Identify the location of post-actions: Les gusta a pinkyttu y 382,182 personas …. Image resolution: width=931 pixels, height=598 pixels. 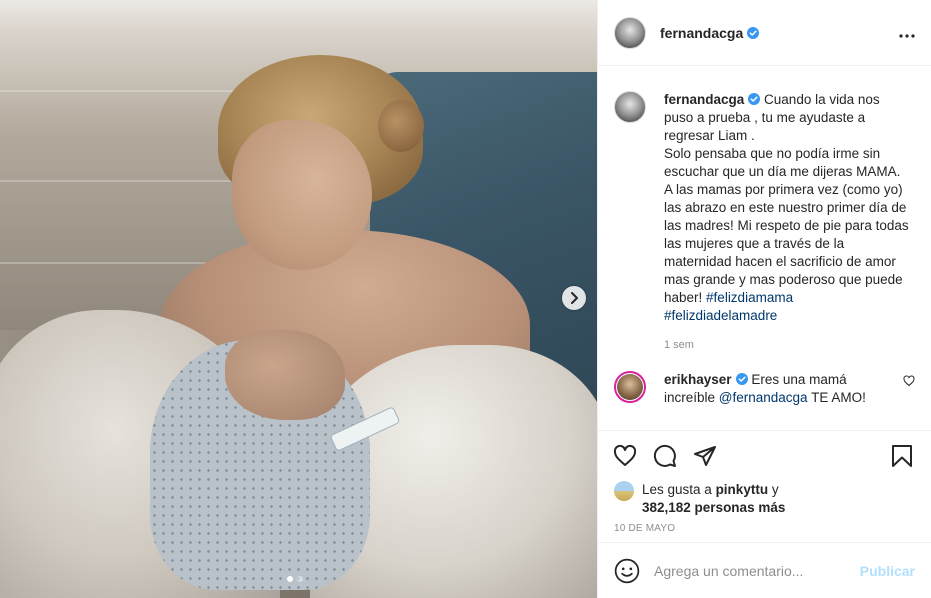
(764, 482).